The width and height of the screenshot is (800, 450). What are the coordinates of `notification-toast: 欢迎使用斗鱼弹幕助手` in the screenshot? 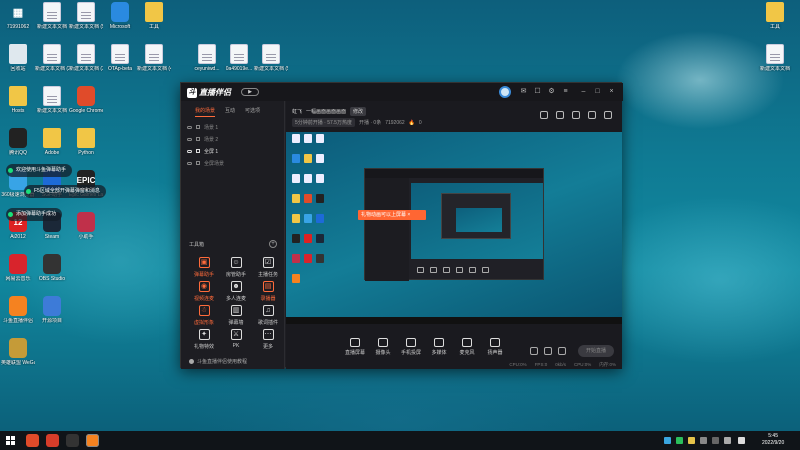 It's located at (39, 170).